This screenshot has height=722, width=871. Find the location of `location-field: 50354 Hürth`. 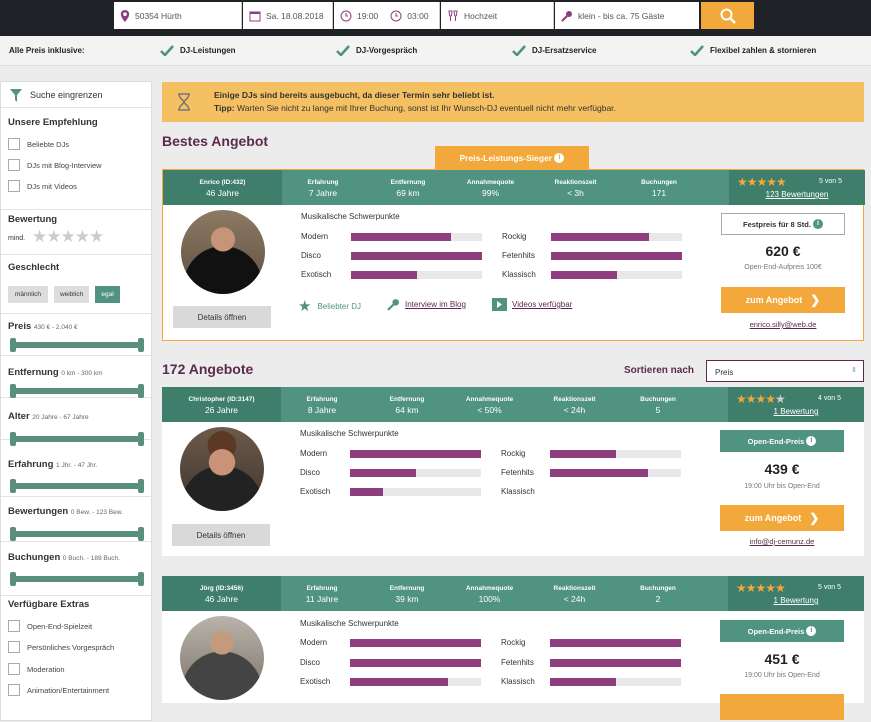

location-field: 50354 Hürth is located at coordinates (178, 15).